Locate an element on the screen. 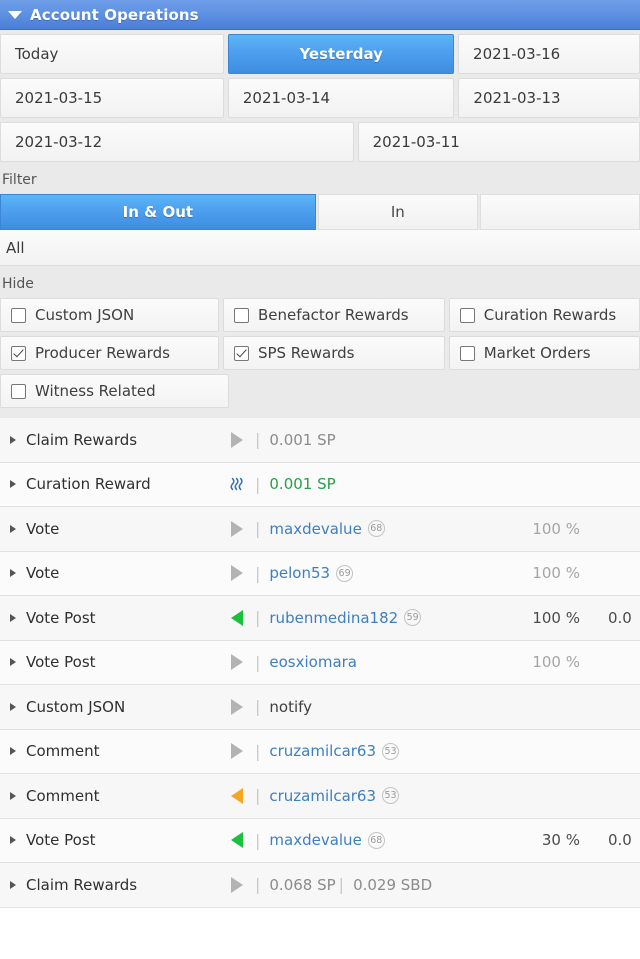 The height and width of the screenshot is (959, 640). operation-row: Vote | pelon53 69 100 % is located at coordinates (320, 573).